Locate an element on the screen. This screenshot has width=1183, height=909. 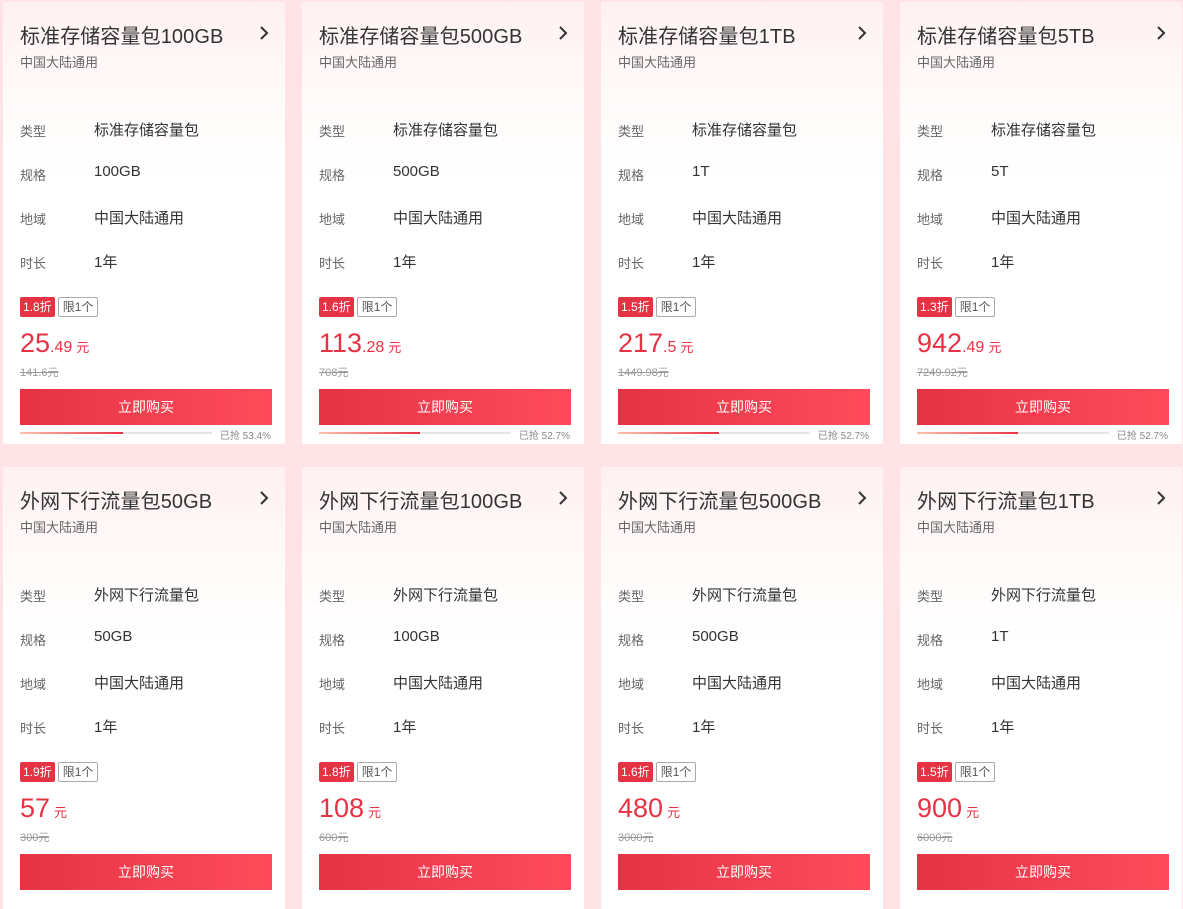
original-price: 3000元 is located at coordinates (636, 838).